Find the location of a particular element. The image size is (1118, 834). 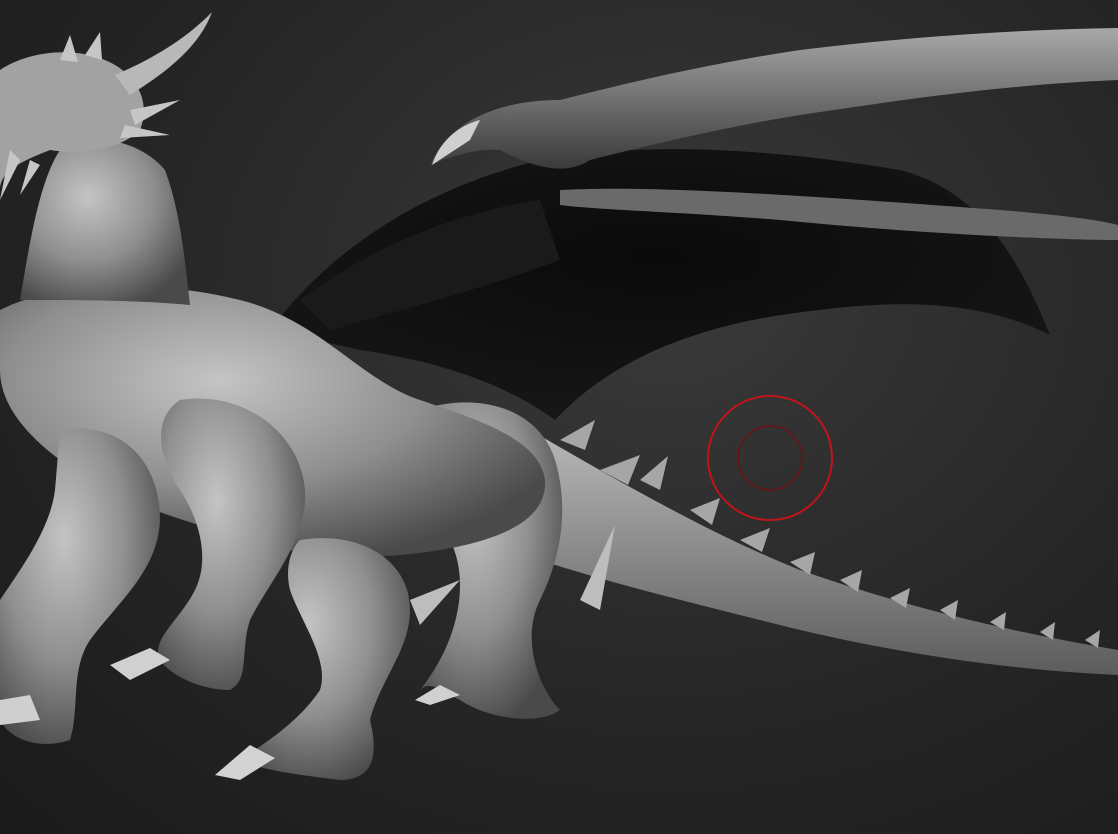

wing-arm-bone is located at coordinates (774, 98).